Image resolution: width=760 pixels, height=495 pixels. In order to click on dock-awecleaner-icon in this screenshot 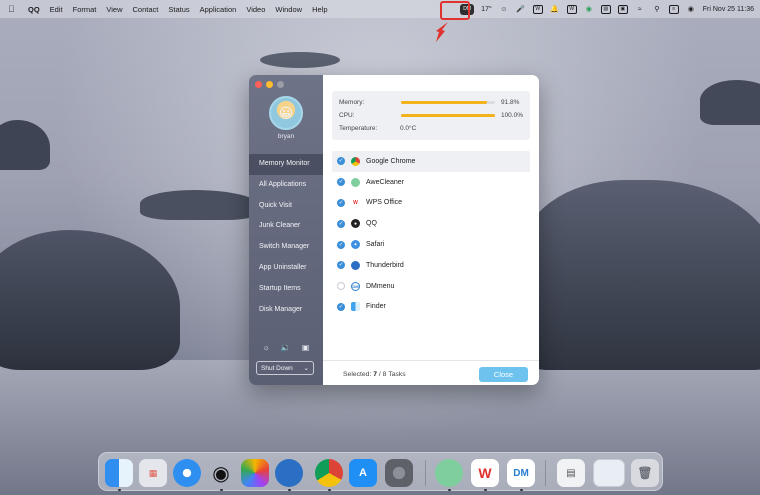, I will do `click(449, 473)`.